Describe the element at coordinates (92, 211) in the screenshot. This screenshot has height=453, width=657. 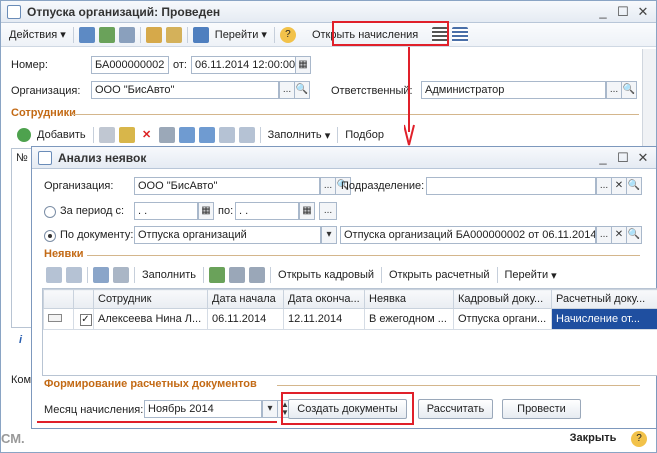
I see `period-label: За период с:` at that location.